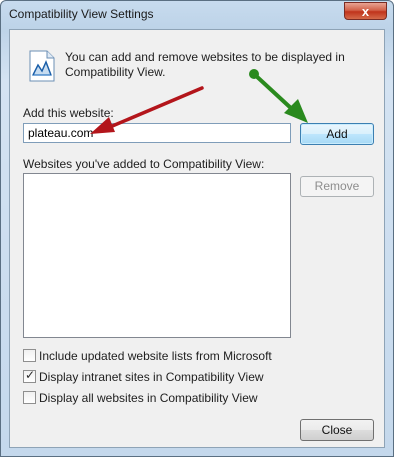  What do you see at coordinates (337, 186) in the screenshot?
I see `remove-button: Remove` at bounding box center [337, 186].